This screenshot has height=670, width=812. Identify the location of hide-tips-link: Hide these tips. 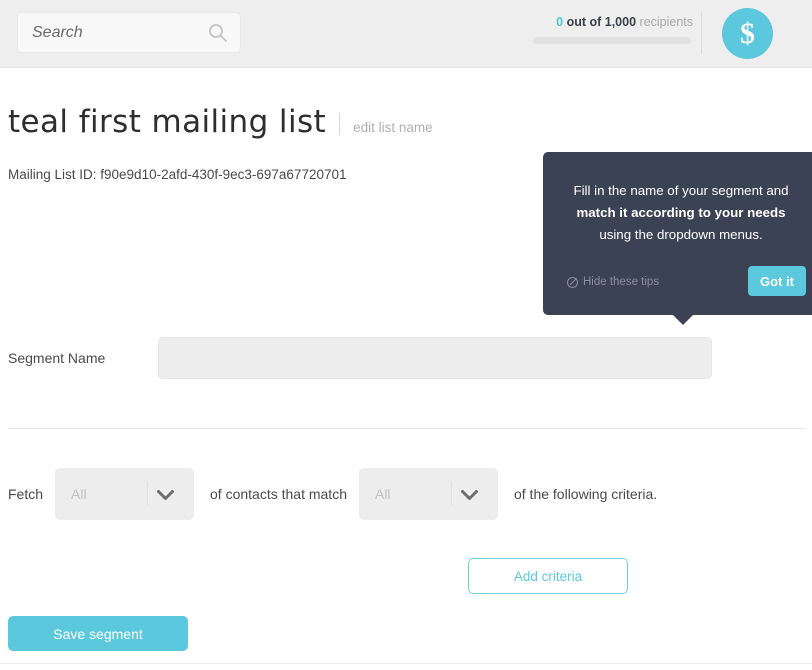
(613, 282).